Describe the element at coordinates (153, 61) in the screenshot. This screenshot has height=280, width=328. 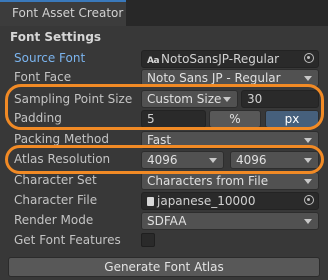
I see `font-asset-icon: Aa` at that location.